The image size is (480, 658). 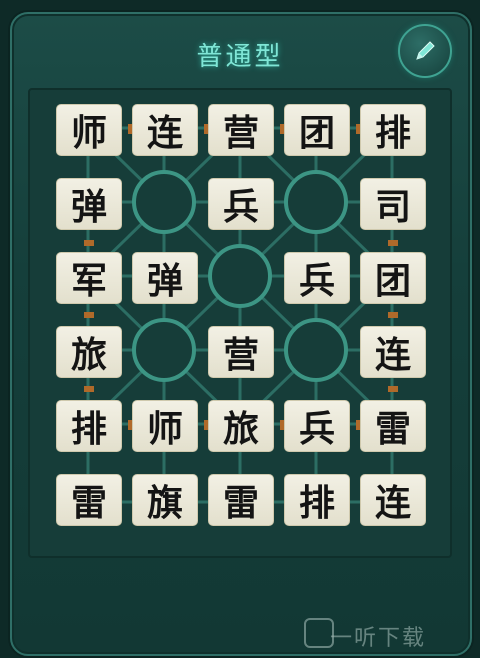 I want to click on pencil-icon, so click(x=425, y=50).